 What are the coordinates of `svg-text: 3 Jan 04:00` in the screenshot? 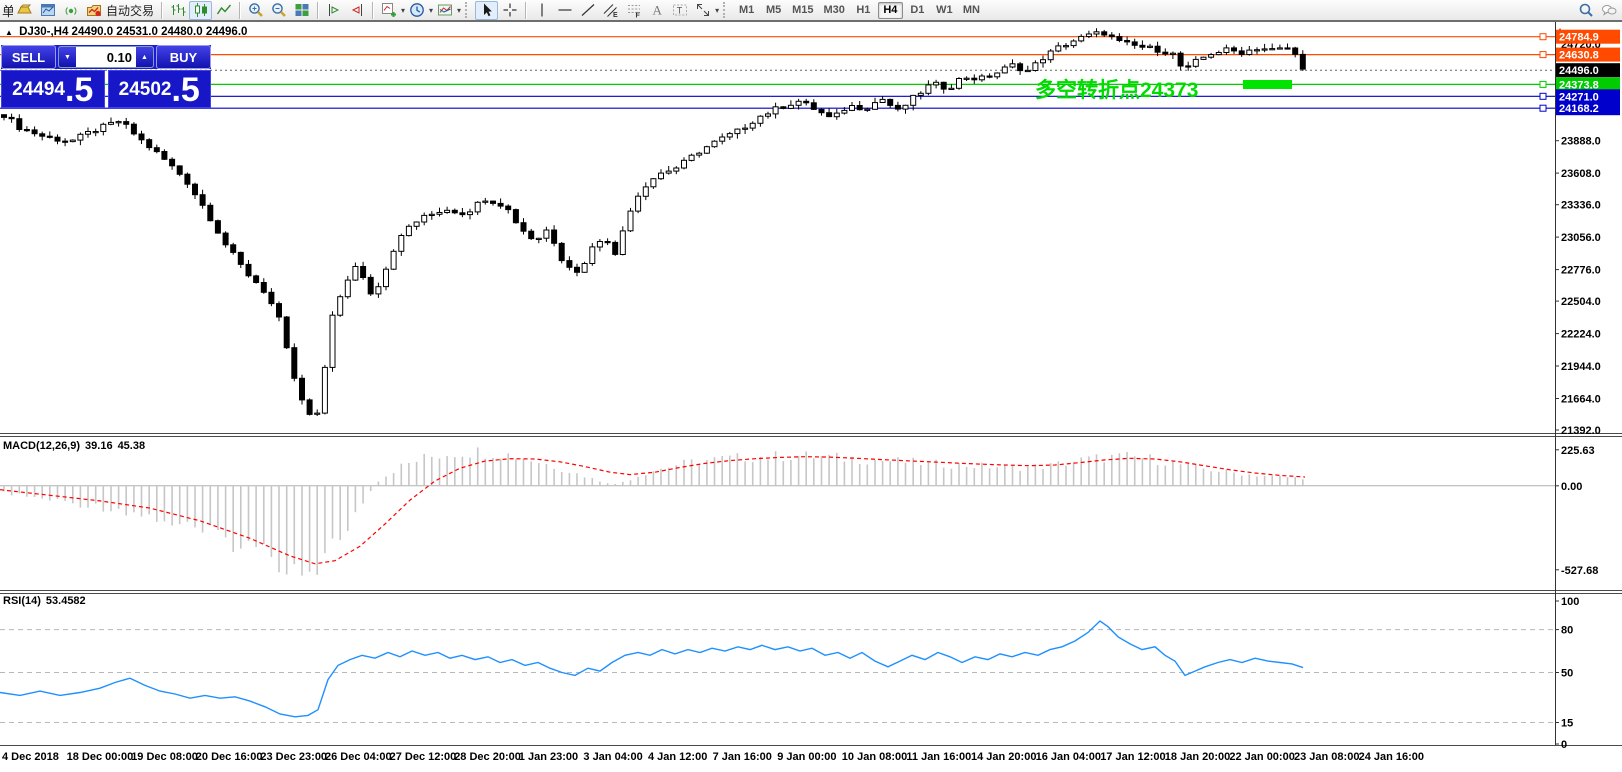 It's located at (612, 757).